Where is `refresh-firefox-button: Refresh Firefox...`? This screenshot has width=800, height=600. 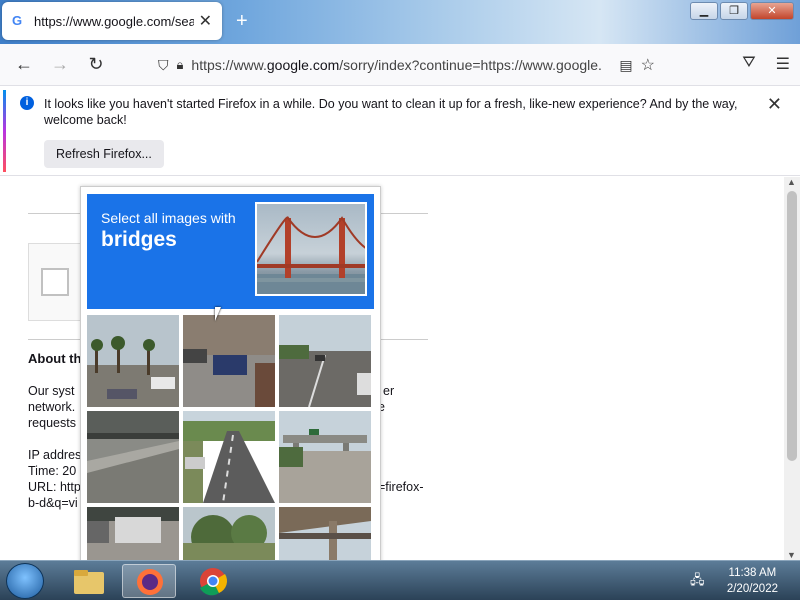
refresh-firefox-button: Refresh Firefox... is located at coordinates (104, 154).